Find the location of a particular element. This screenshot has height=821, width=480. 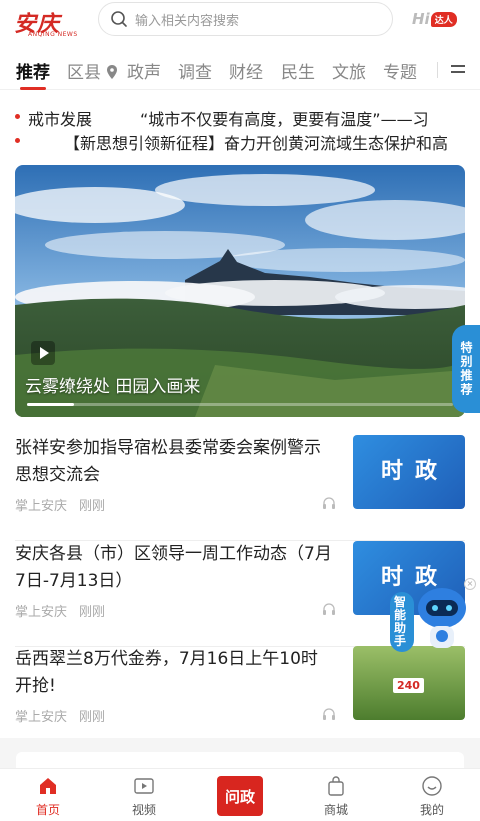

tab-district: 区县 is located at coordinates (92, 70).